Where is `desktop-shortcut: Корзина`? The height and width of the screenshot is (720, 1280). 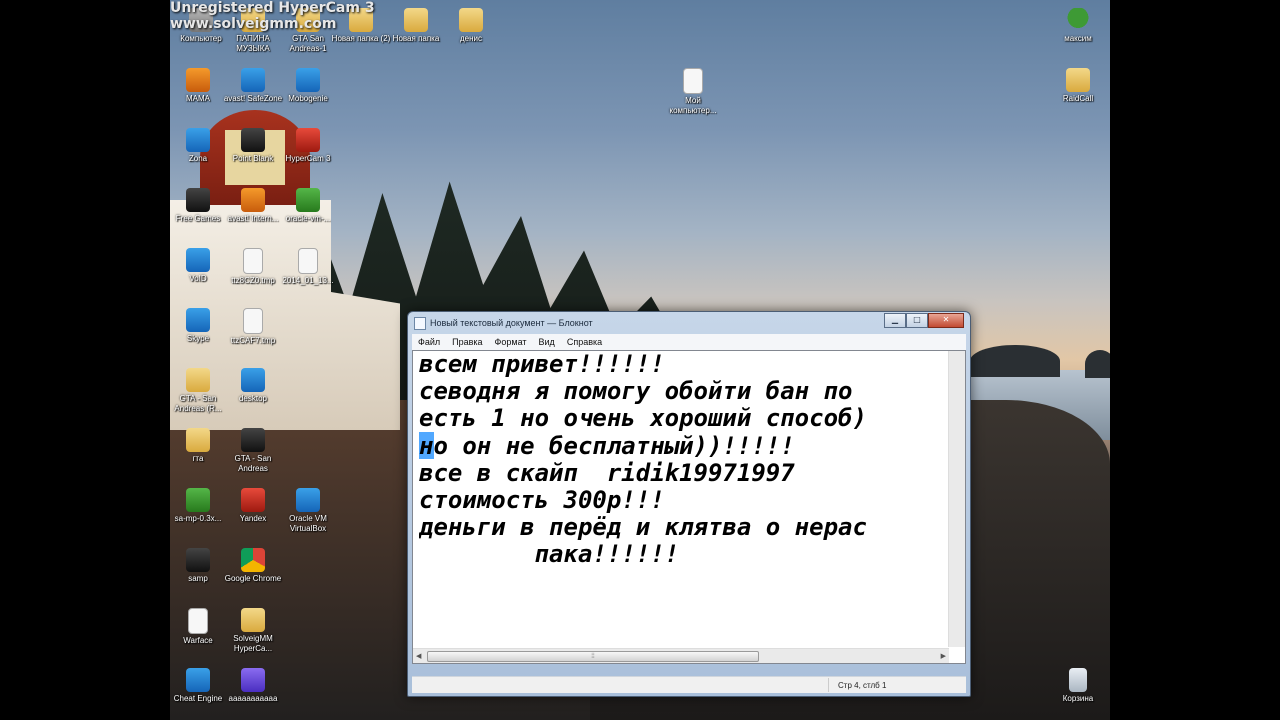
desktop-shortcut: Корзина is located at coordinates (1078, 686).